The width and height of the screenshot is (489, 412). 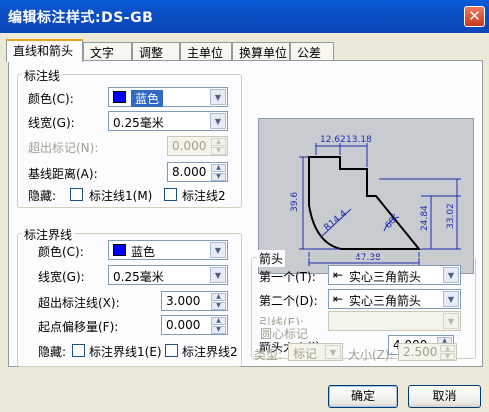 I want to click on close-button: ✕, so click(x=474, y=16).